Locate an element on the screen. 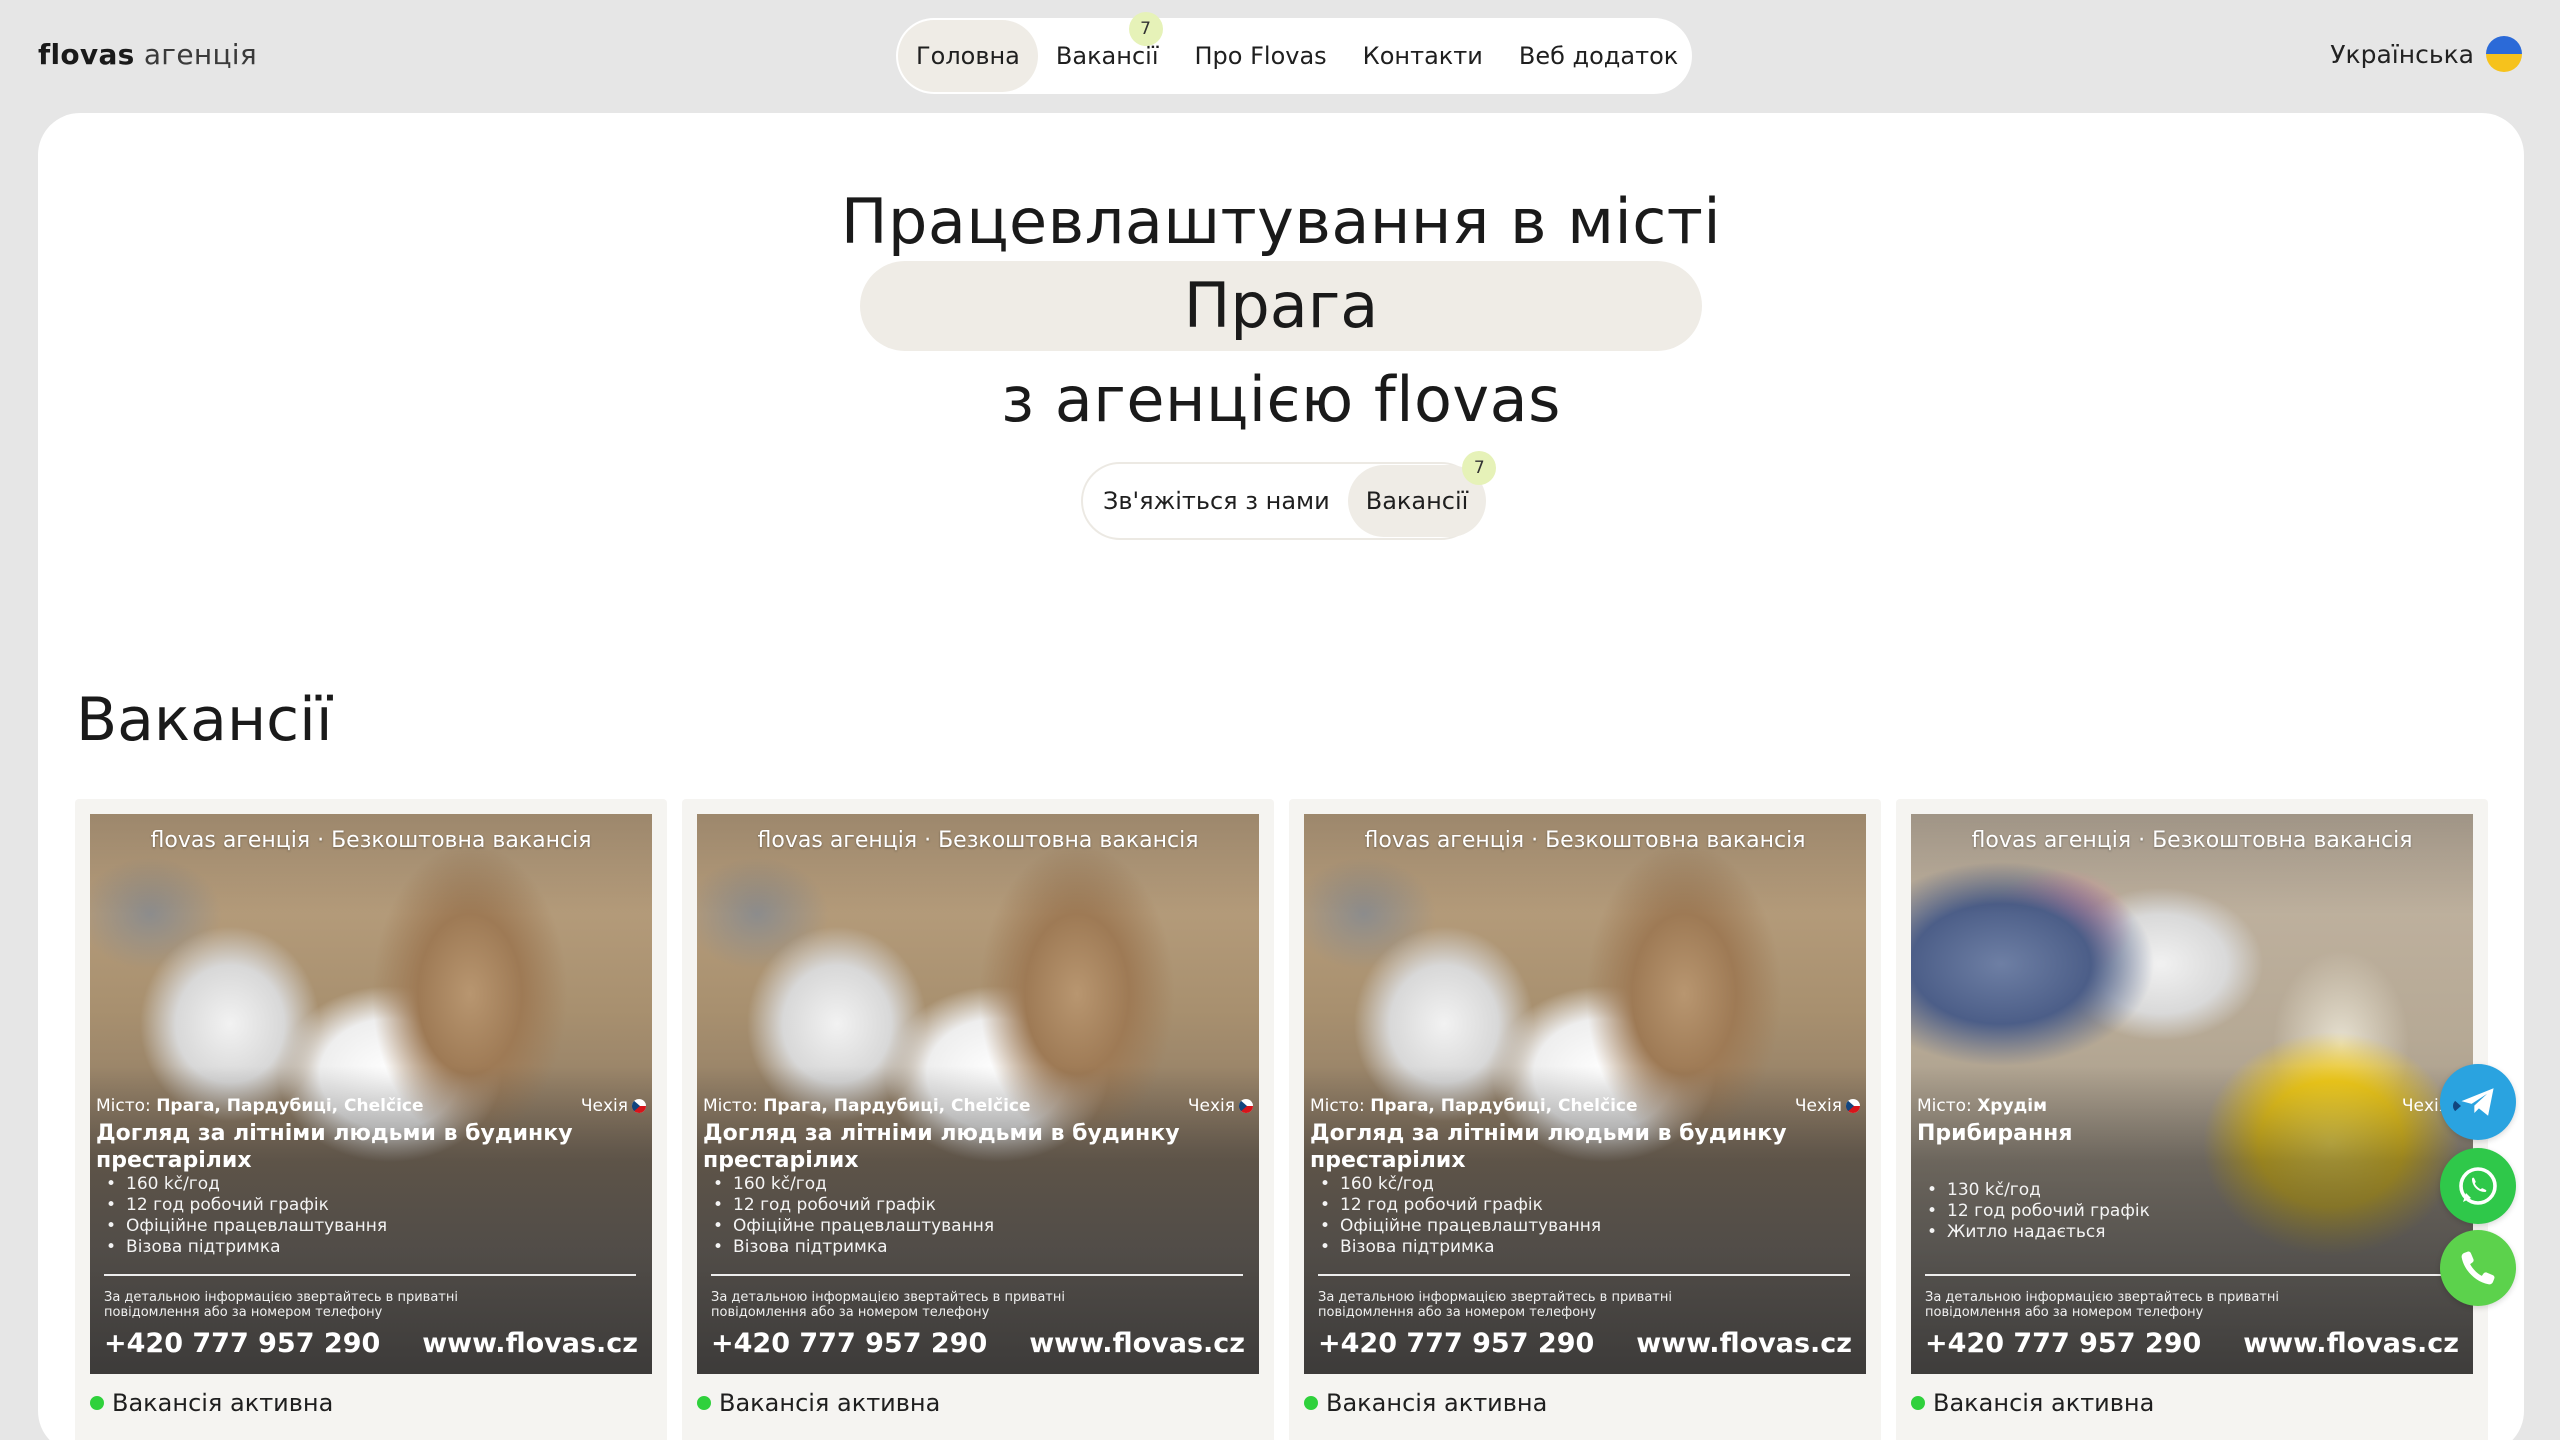  language-switcher: Українська is located at coordinates (2426, 54).